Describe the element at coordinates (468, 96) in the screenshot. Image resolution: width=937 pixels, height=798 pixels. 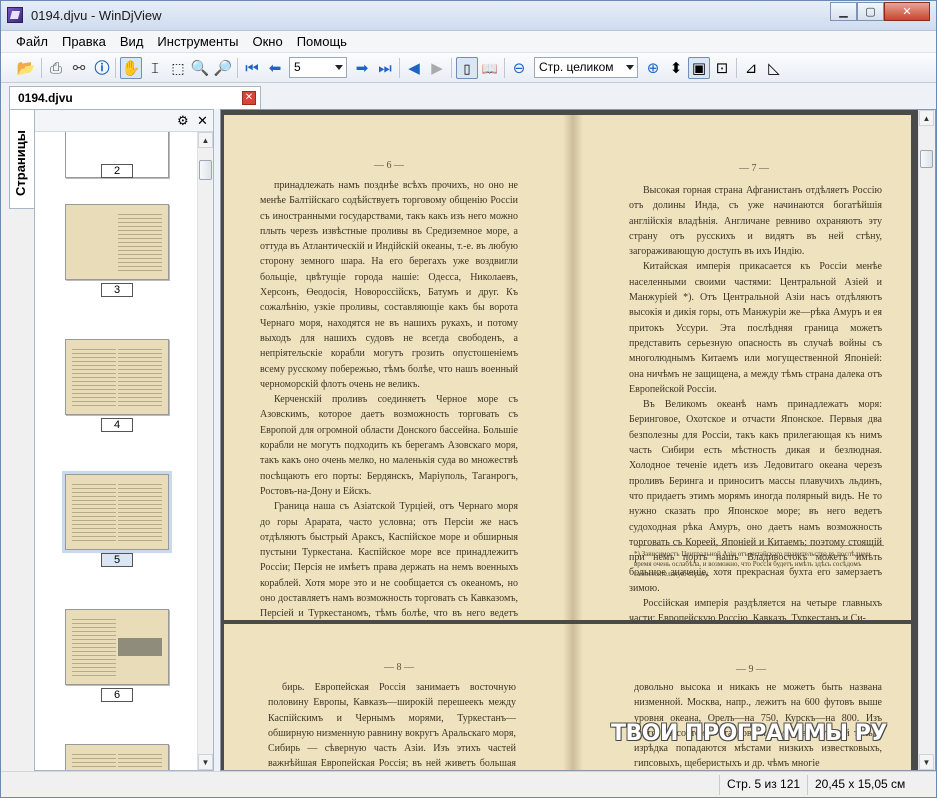
I see `document-tab-bar: 0194.djvu ✕` at that location.